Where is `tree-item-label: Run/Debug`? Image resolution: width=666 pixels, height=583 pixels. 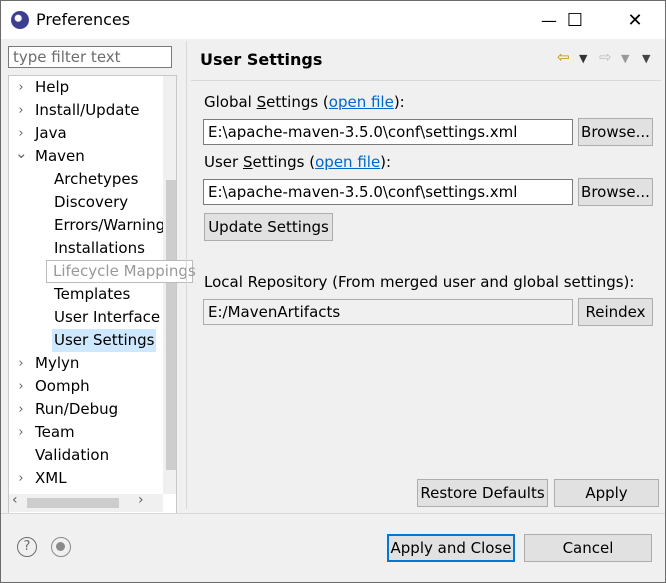 tree-item-label: Run/Debug is located at coordinates (77, 409).